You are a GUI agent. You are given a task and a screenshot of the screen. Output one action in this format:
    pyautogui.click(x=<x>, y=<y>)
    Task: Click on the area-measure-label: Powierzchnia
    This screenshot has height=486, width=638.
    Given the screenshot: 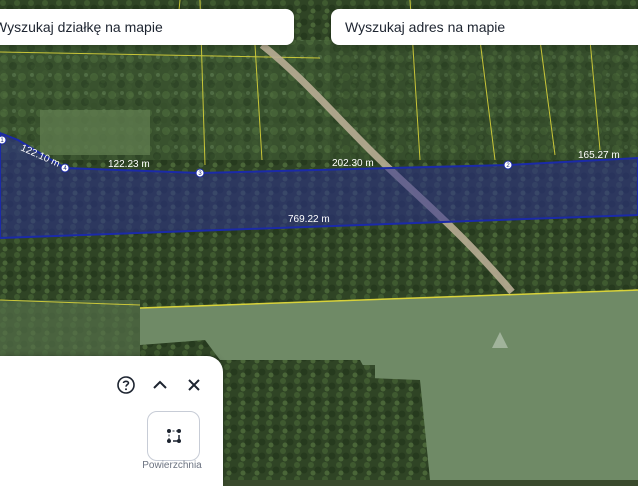 What is the action you would take?
    pyautogui.click(x=172, y=465)
    